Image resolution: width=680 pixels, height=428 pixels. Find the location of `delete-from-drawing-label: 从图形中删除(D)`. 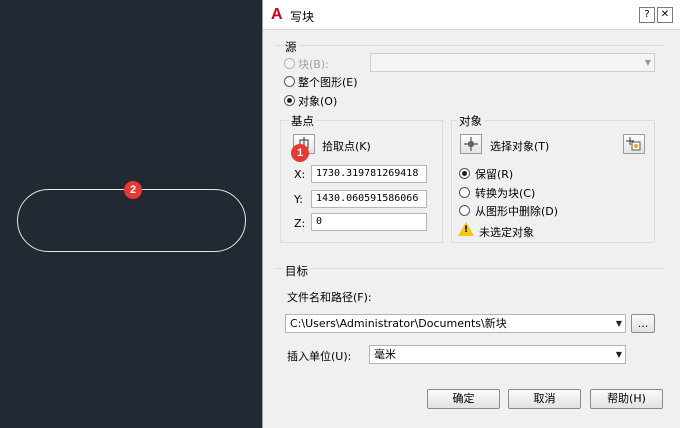

delete-from-drawing-label: 从图形中删除(D) is located at coordinates (516, 211).